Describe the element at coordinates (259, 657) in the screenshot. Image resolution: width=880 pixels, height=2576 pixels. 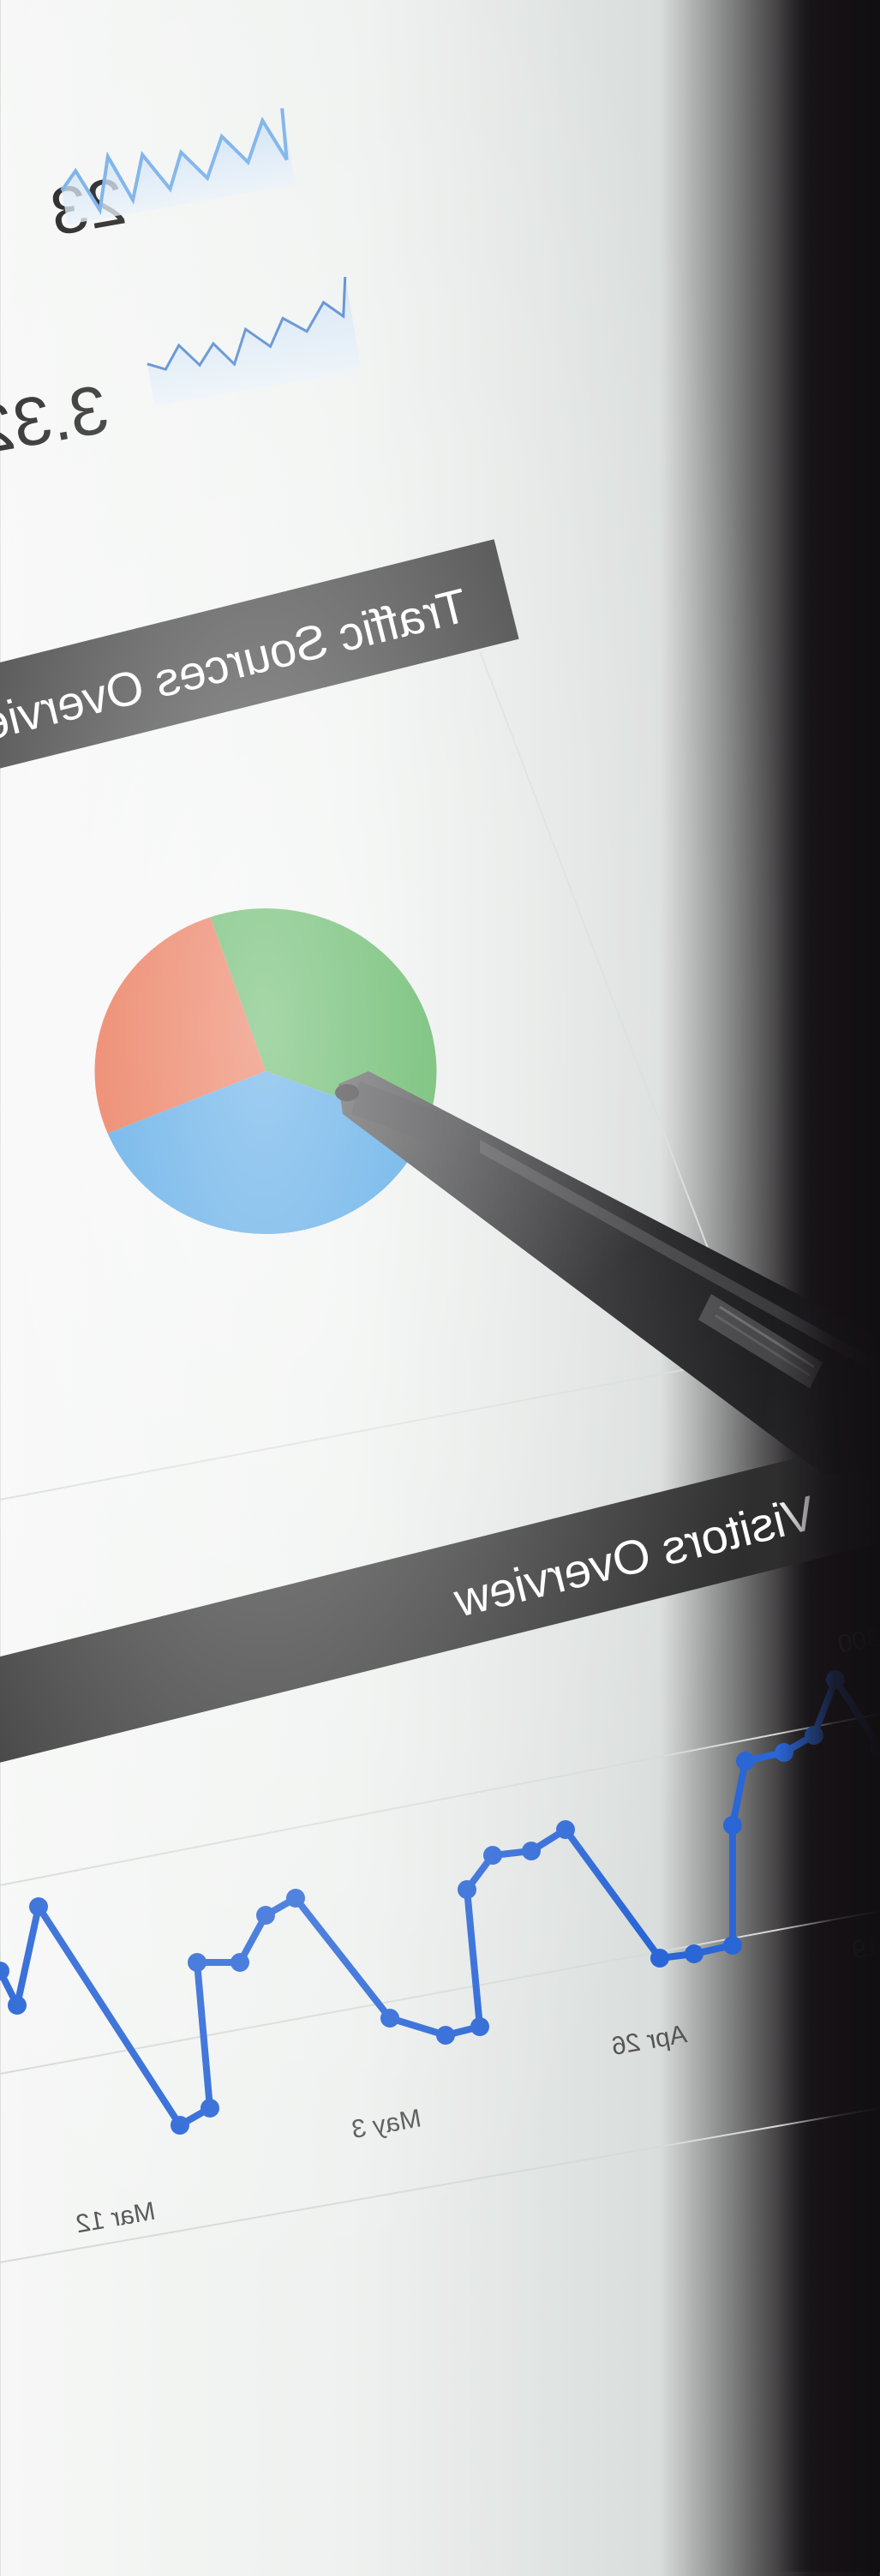
I see `traffic-header-bar: Traffic Sources Overview` at that location.